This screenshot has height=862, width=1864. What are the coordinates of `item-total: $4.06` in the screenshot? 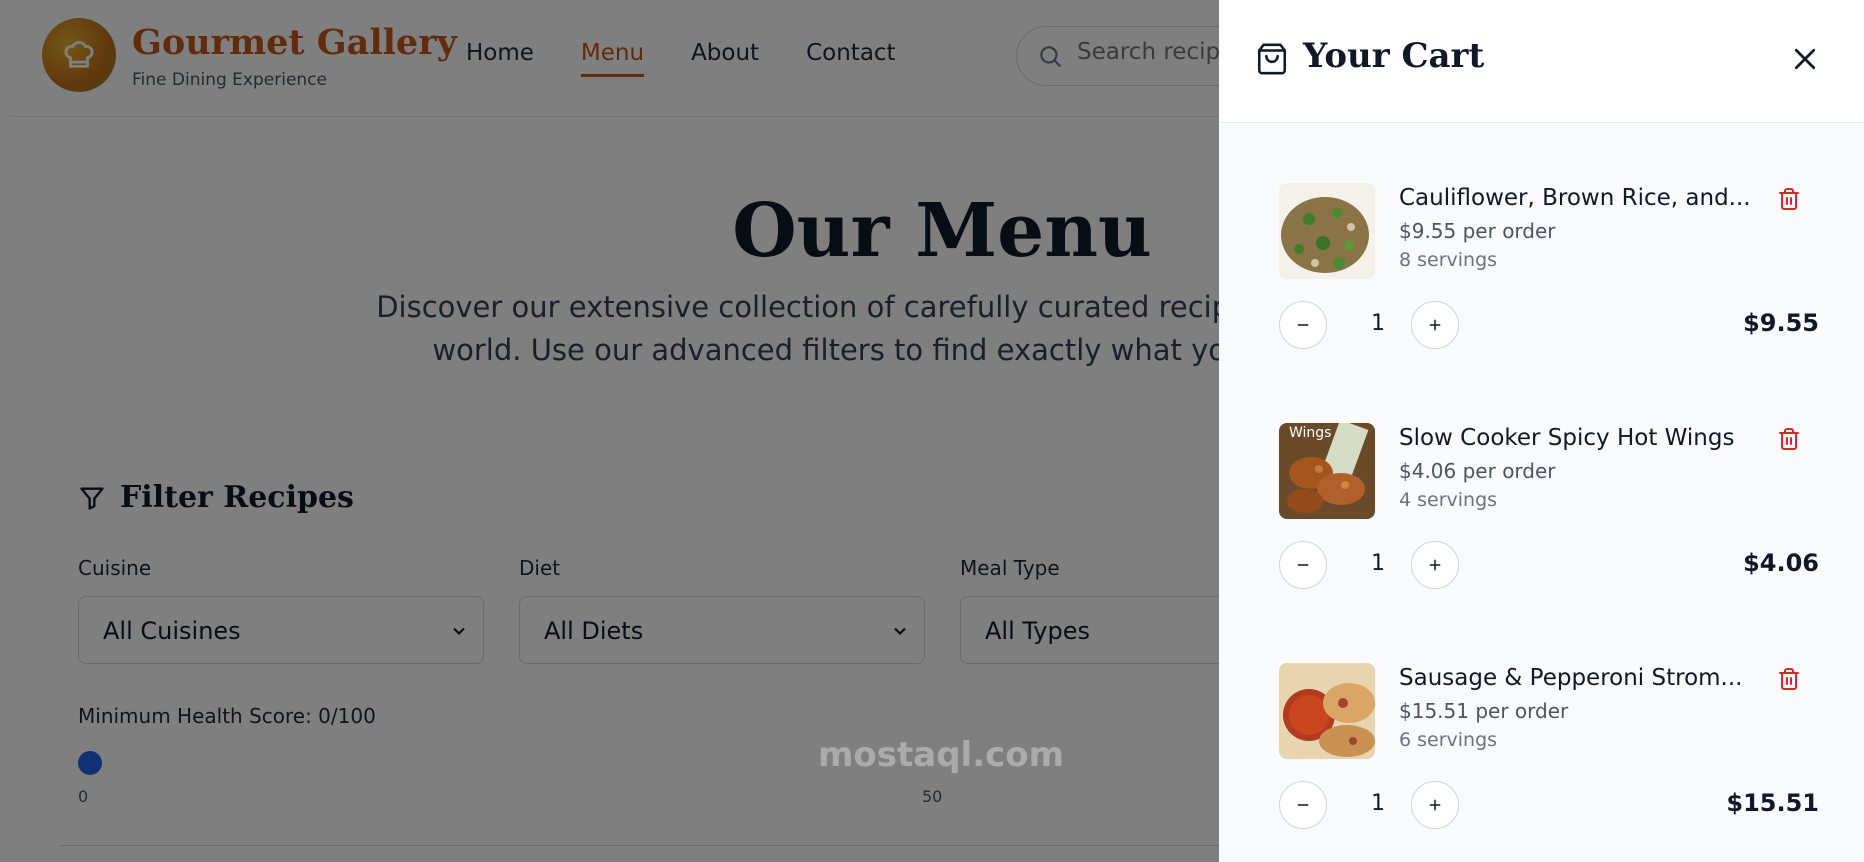 It's located at (1781, 563).